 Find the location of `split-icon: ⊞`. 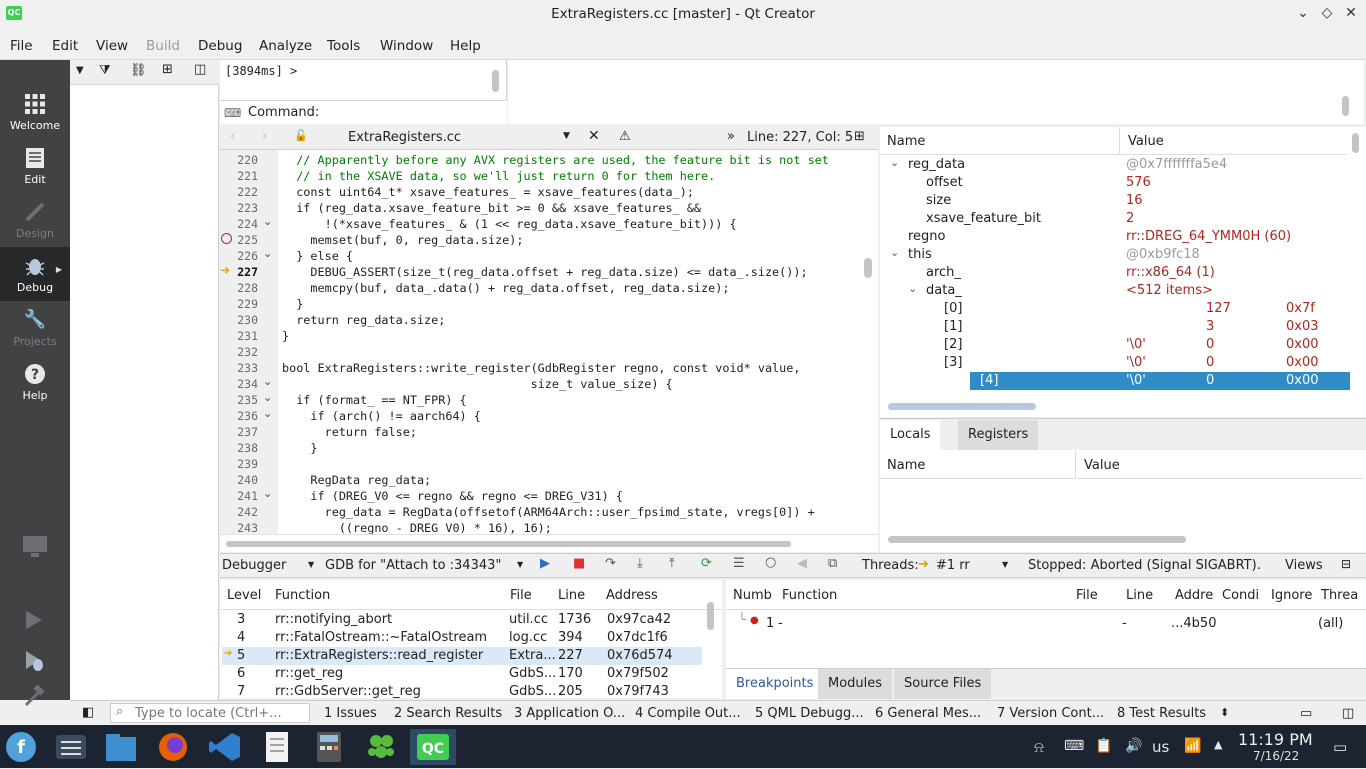

split-icon: ⊞ is located at coordinates (167, 69).